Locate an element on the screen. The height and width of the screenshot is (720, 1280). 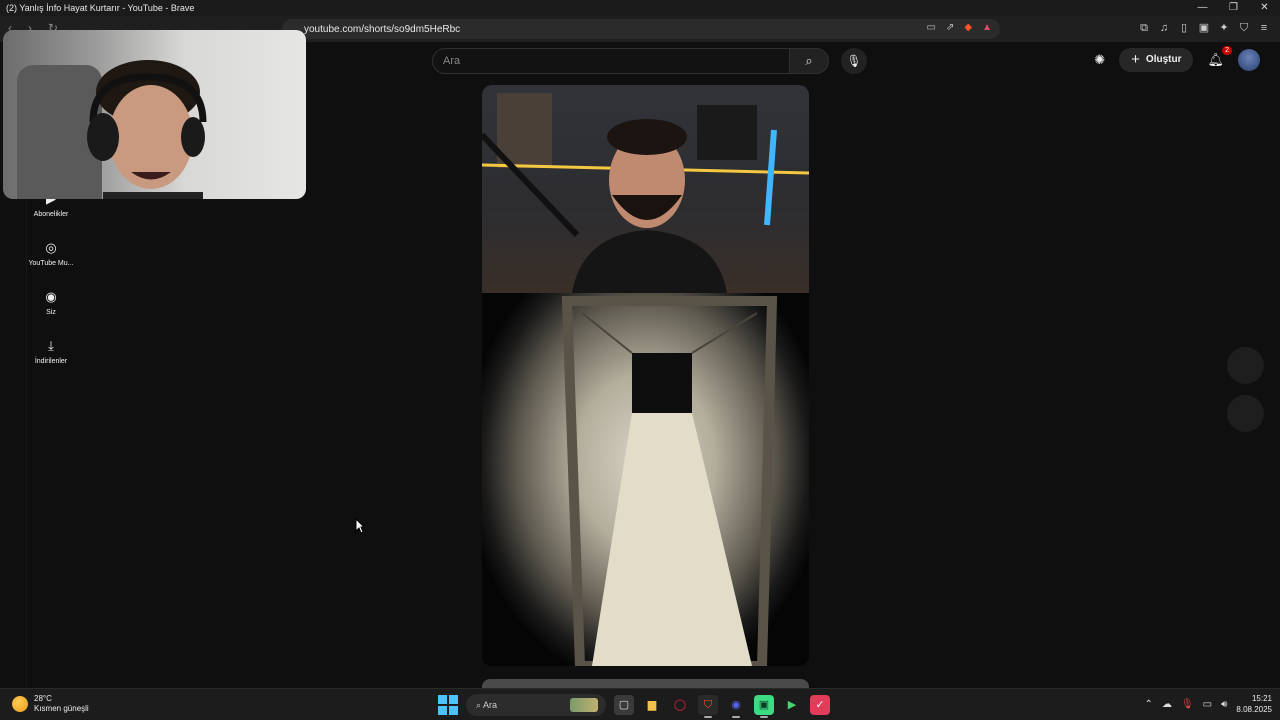
header-actions: ✺ + Oluştur 🔔︎ 2 is located at coordinates (1177, 59).